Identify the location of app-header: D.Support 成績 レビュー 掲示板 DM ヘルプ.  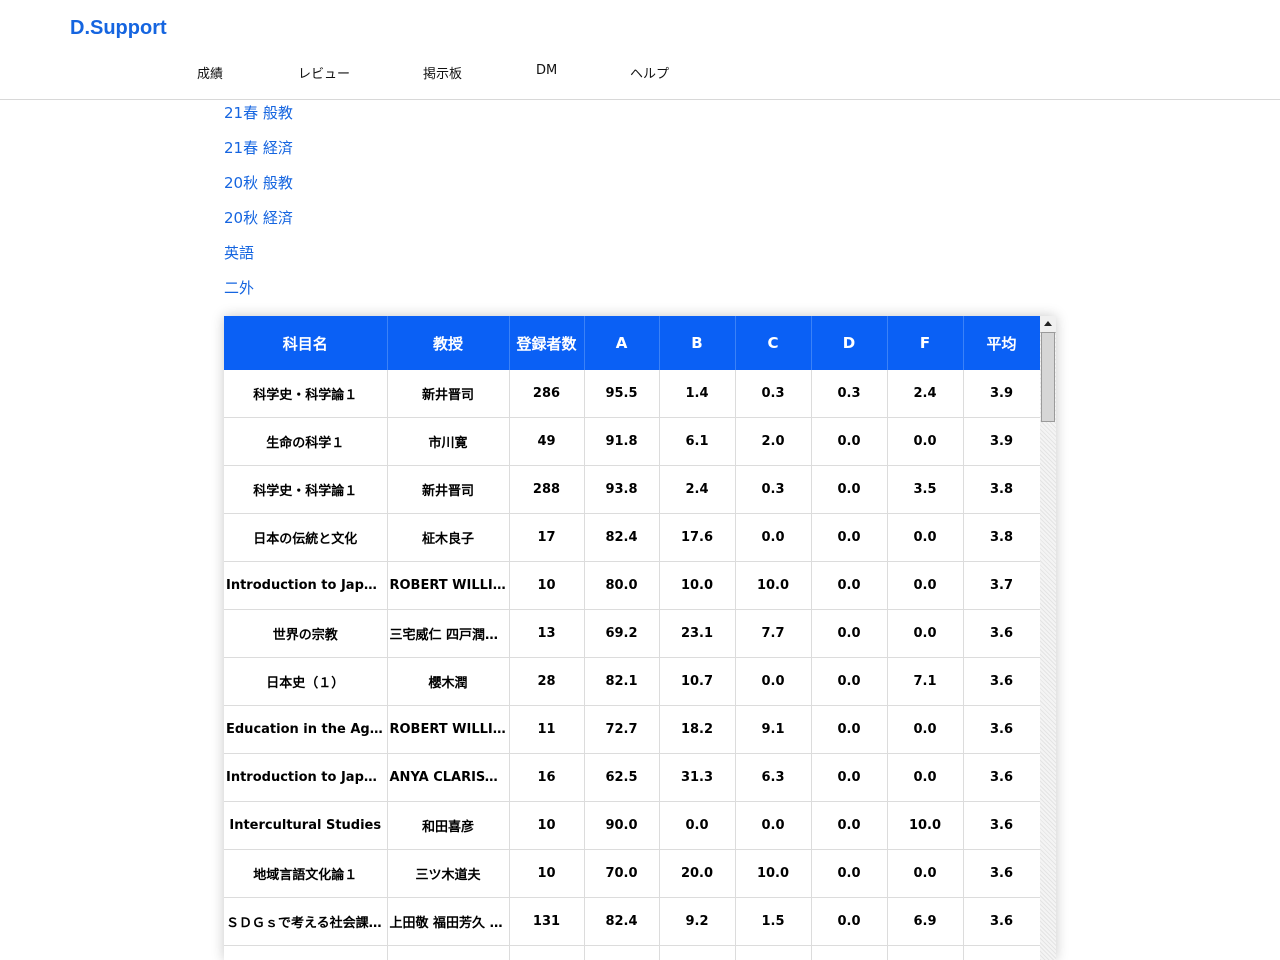
(640, 50).